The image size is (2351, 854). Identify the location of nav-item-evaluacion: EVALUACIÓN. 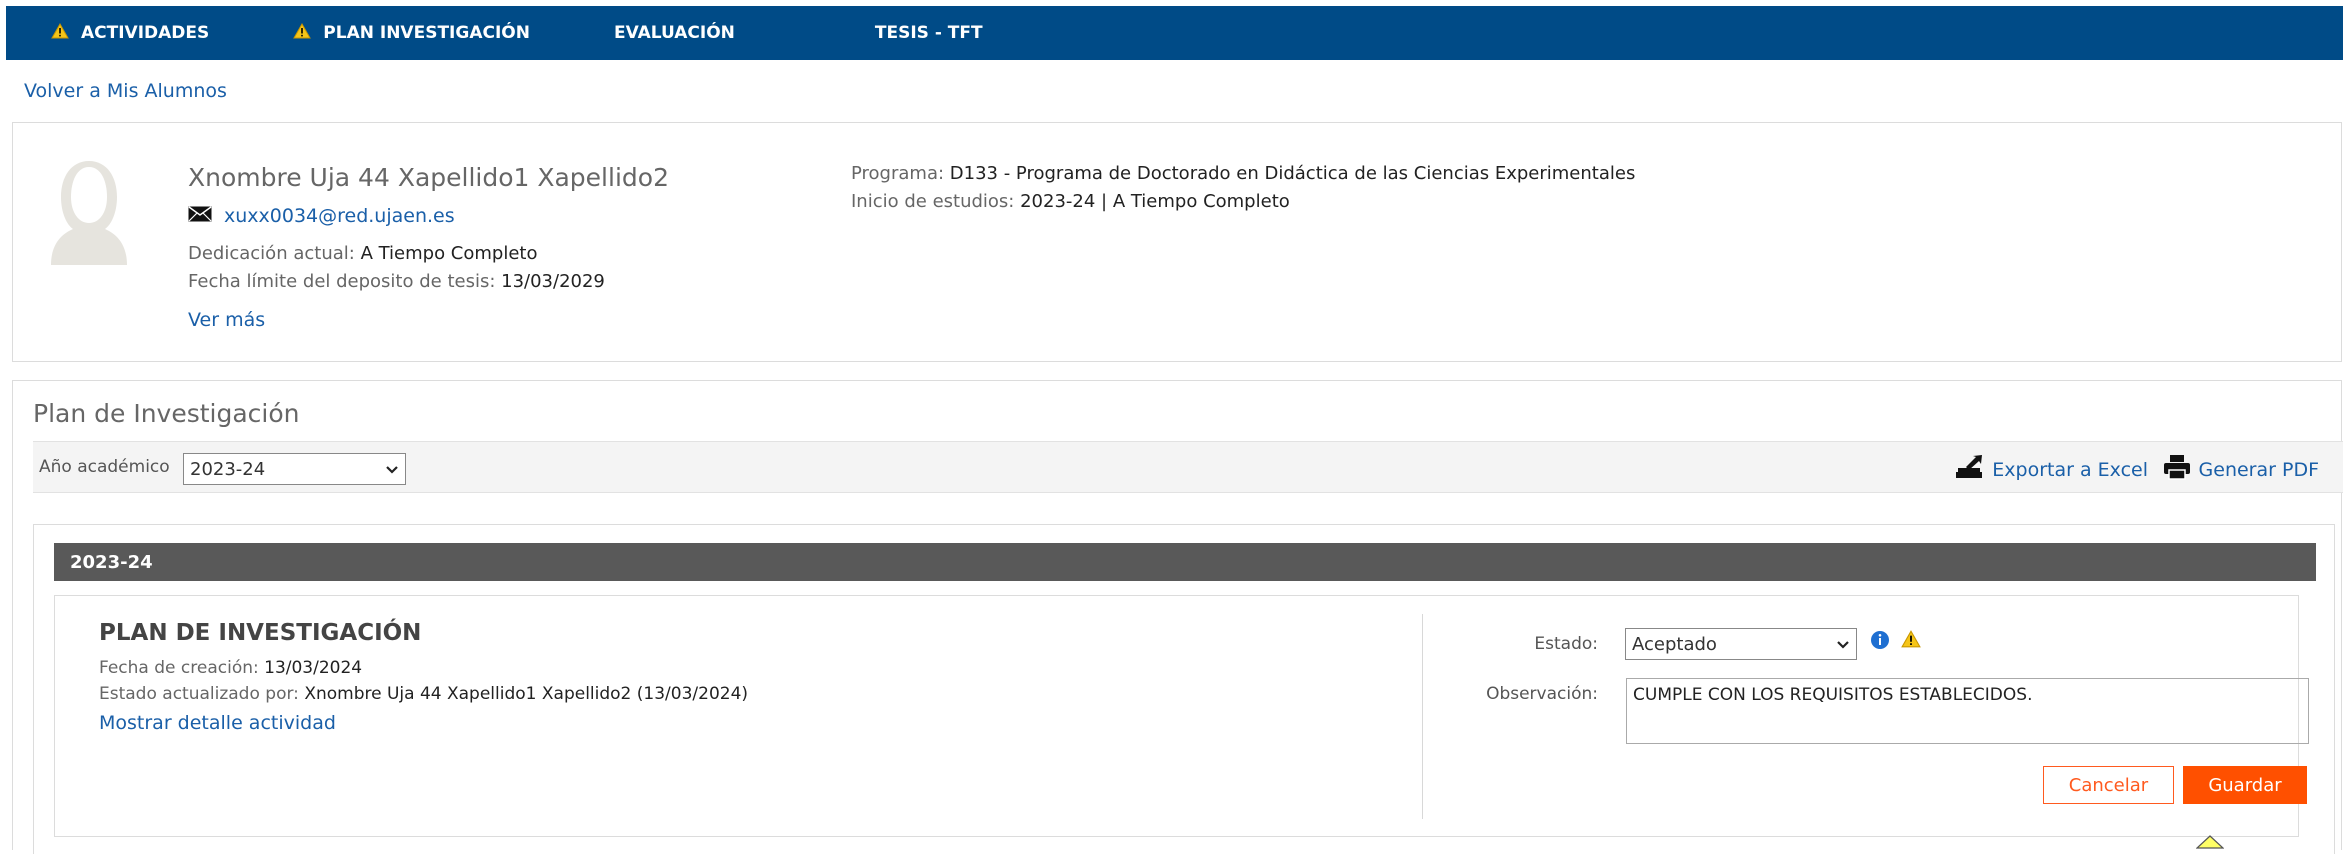
(674, 33).